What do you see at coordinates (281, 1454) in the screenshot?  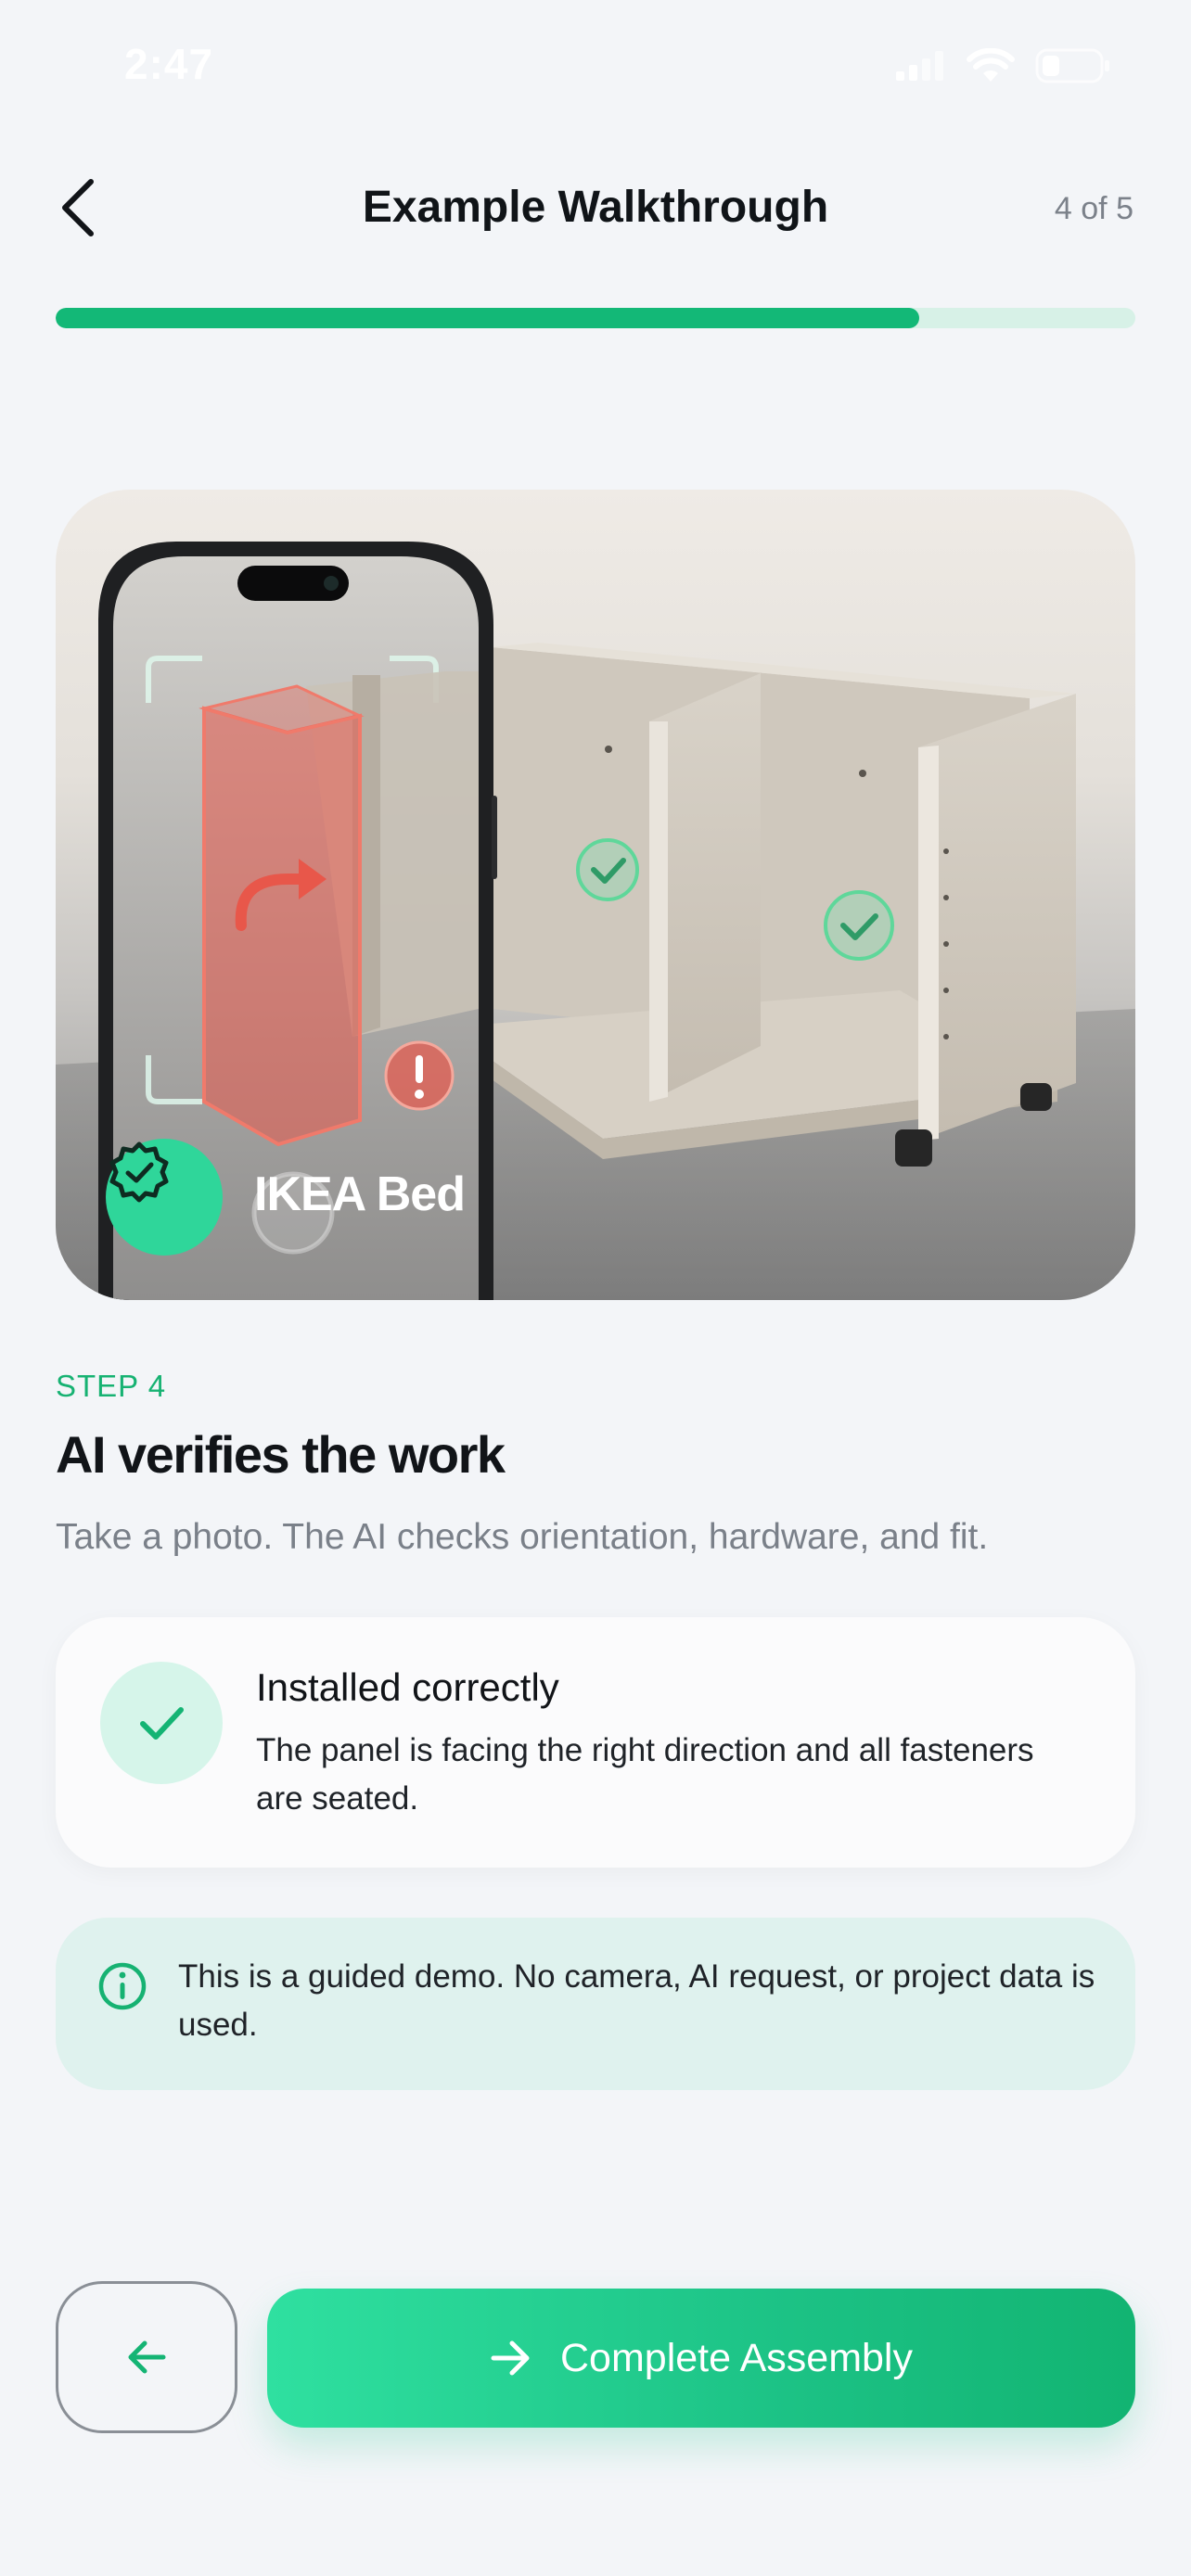 I see `step-title: AI verifies the work` at bounding box center [281, 1454].